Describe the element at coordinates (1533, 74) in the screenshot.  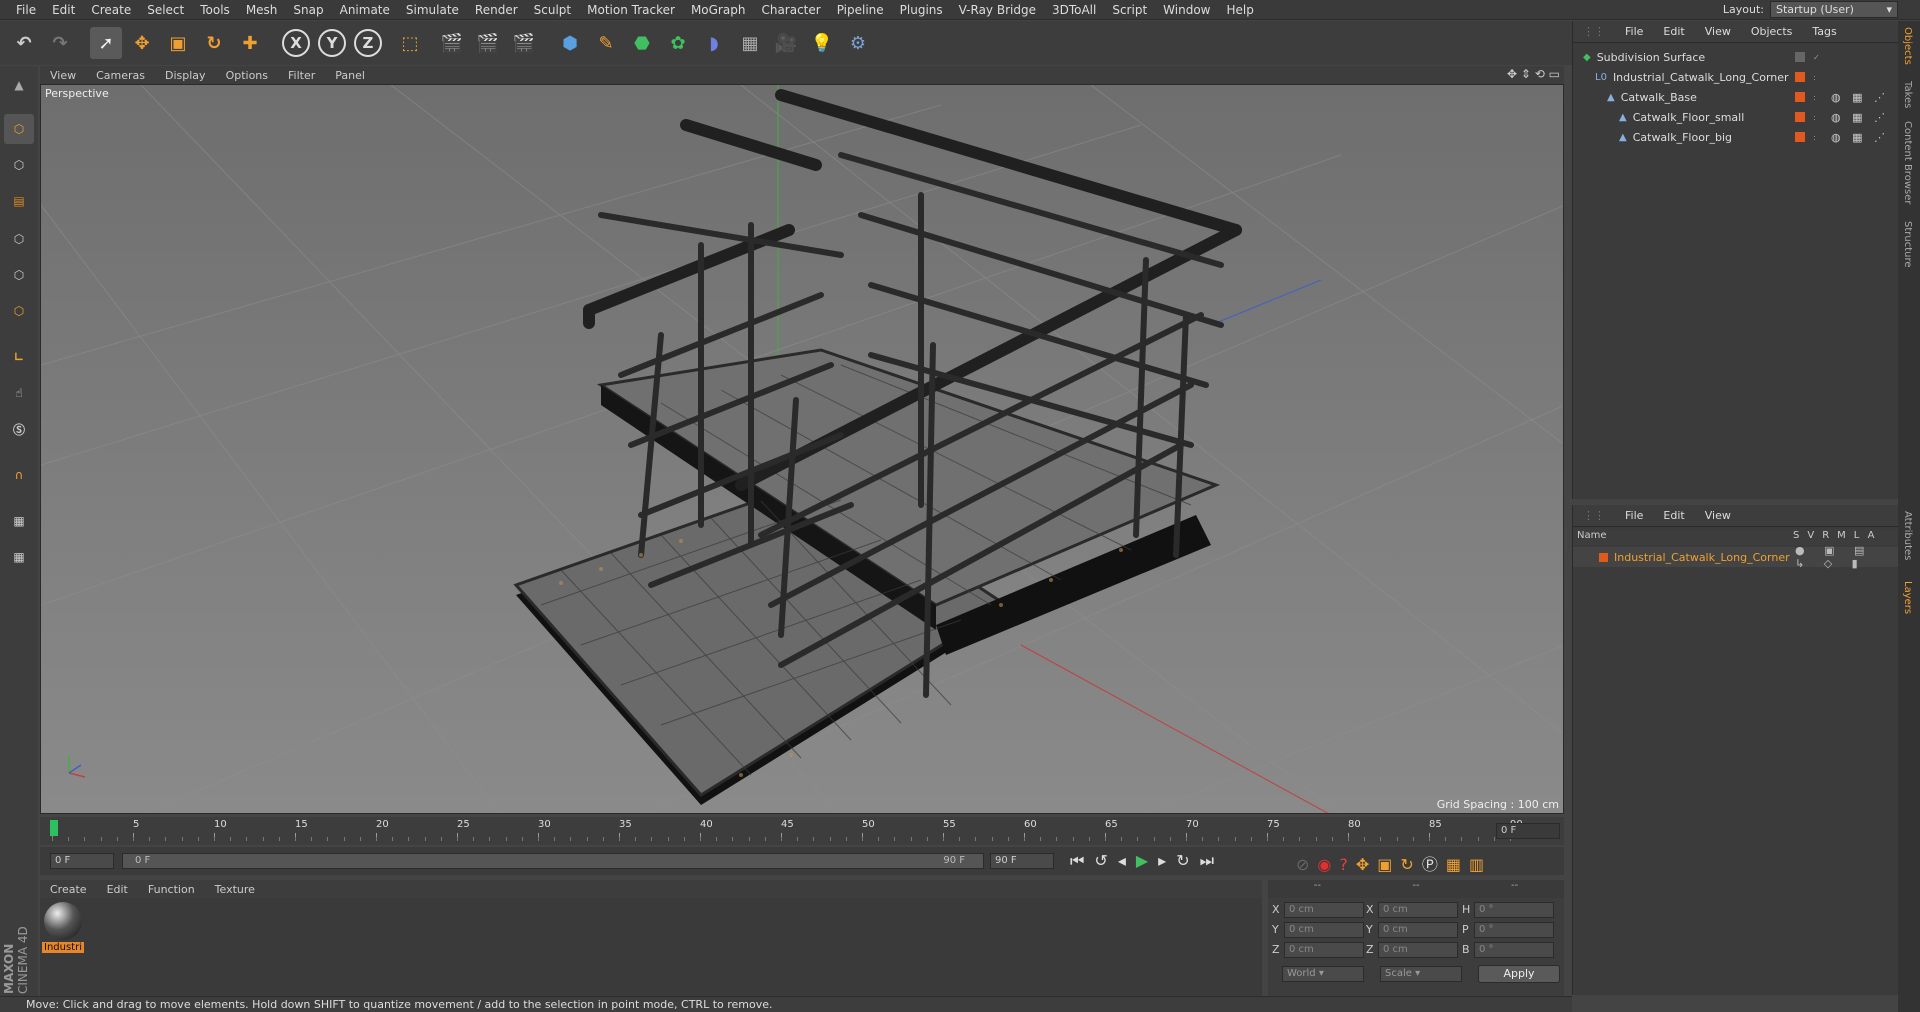
I see `viewport-nav-icons: ✥ ⇕ ⟲ ▭` at that location.